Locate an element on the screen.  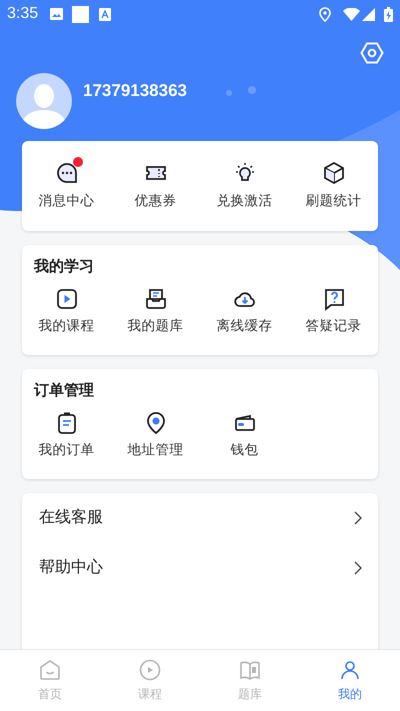
section-item: 我的题库 is located at coordinates (156, 326).